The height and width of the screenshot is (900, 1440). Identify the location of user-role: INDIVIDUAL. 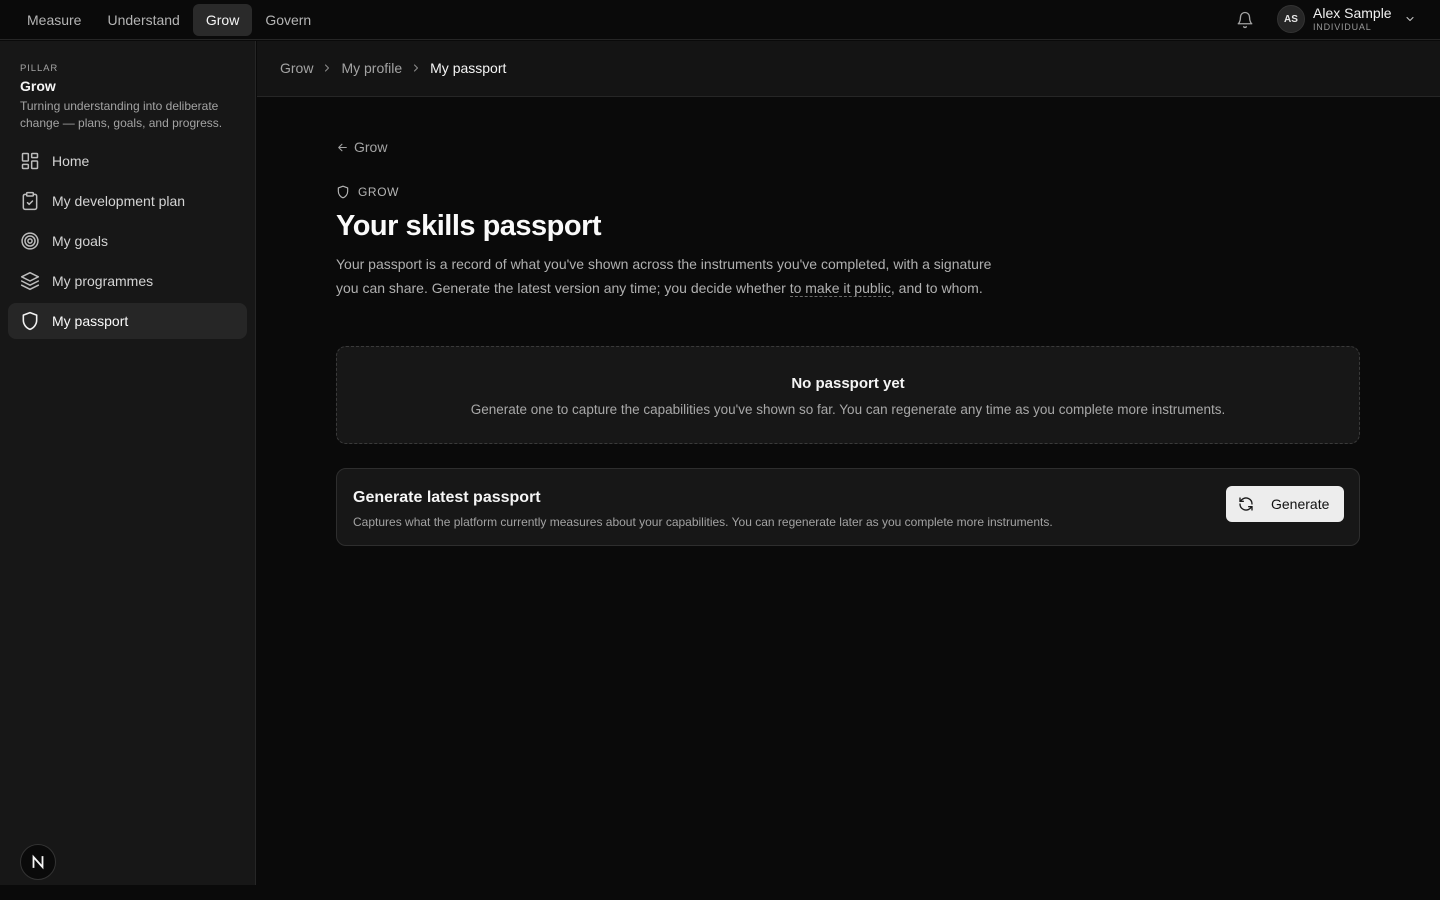
(1342, 27).